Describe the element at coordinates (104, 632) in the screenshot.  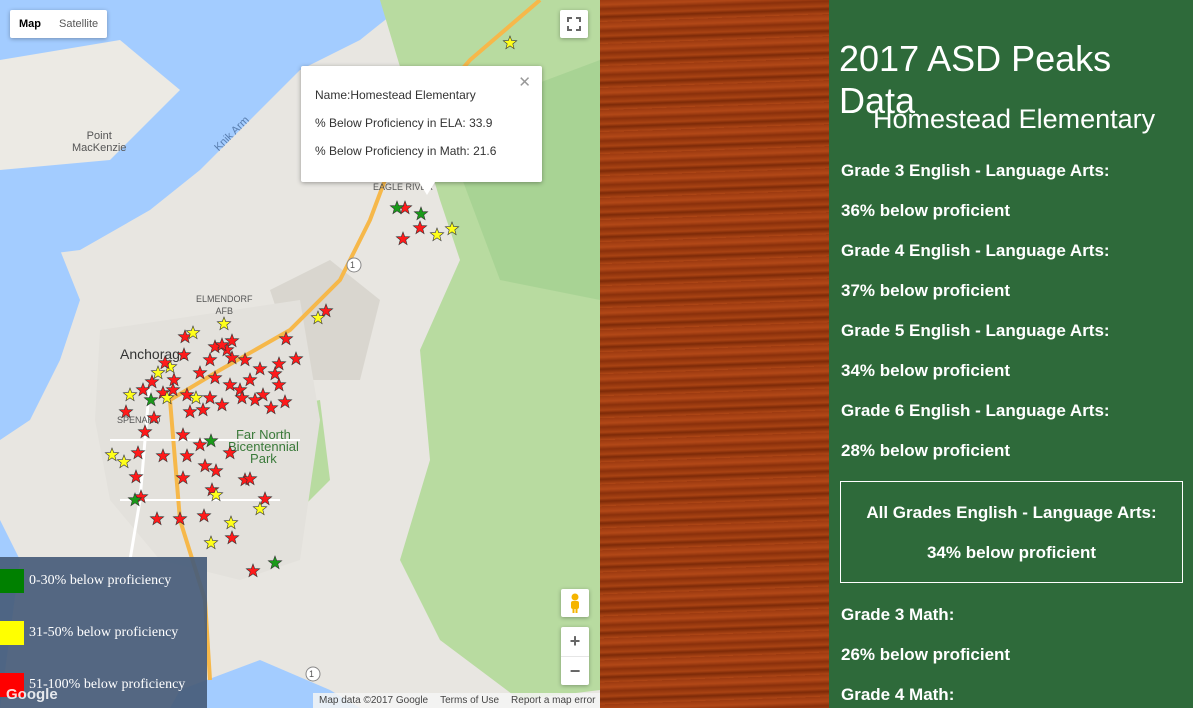
I see `legend-label: 31-50% below proficiency` at that location.